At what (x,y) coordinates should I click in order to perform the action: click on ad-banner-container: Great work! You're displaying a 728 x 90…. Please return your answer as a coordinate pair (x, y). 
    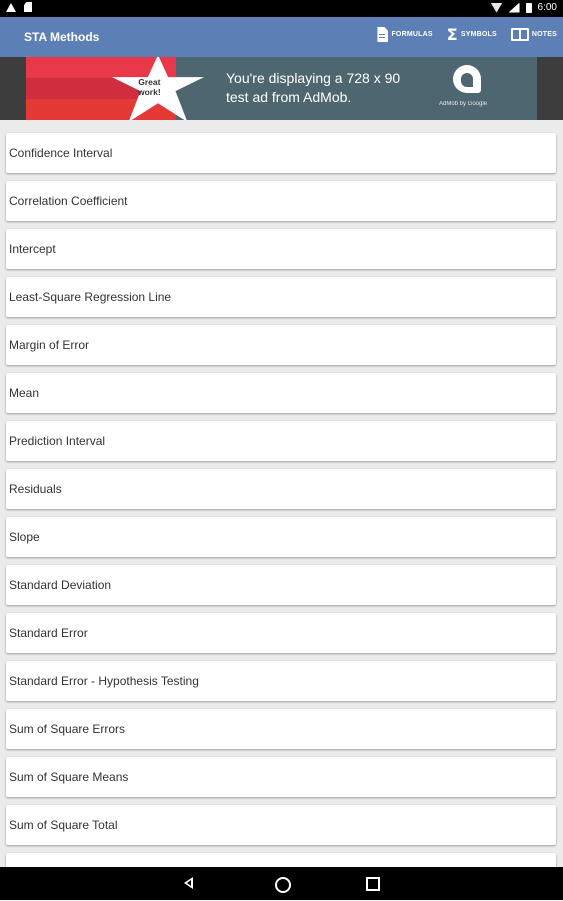
    Looking at the image, I should click on (281, 88).